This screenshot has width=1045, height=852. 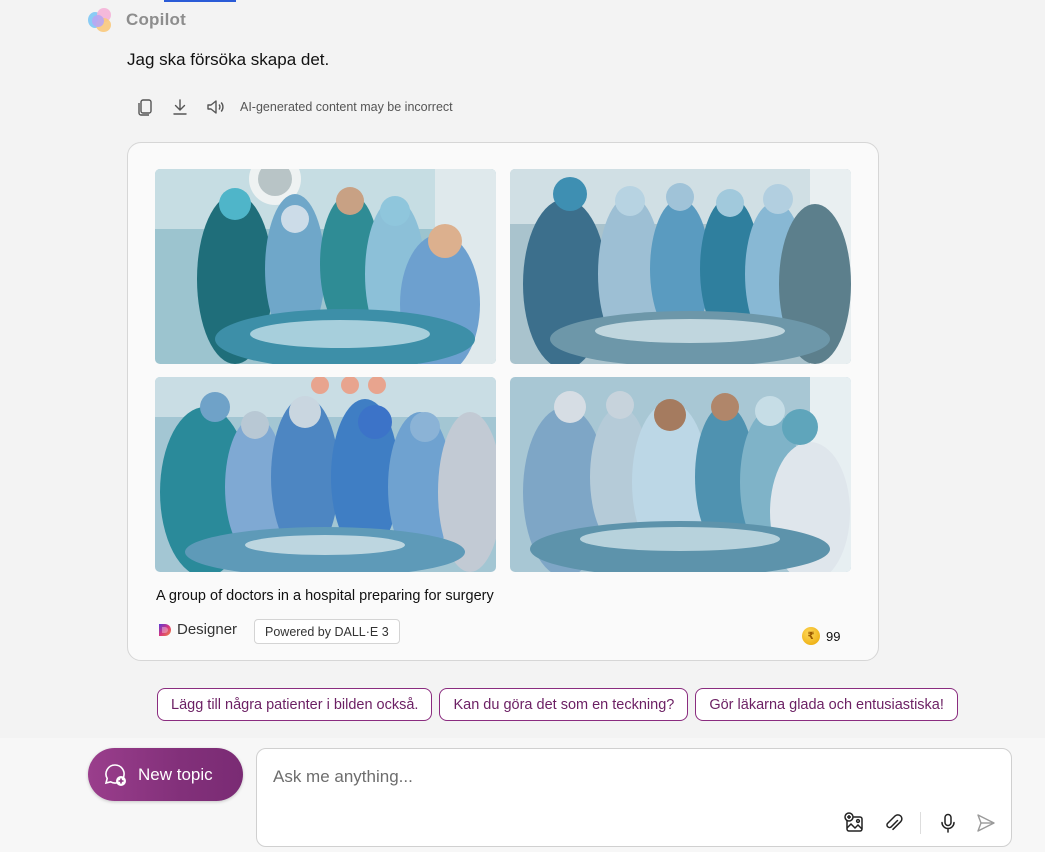 I want to click on tools-divider, so click(x=920, y=823).